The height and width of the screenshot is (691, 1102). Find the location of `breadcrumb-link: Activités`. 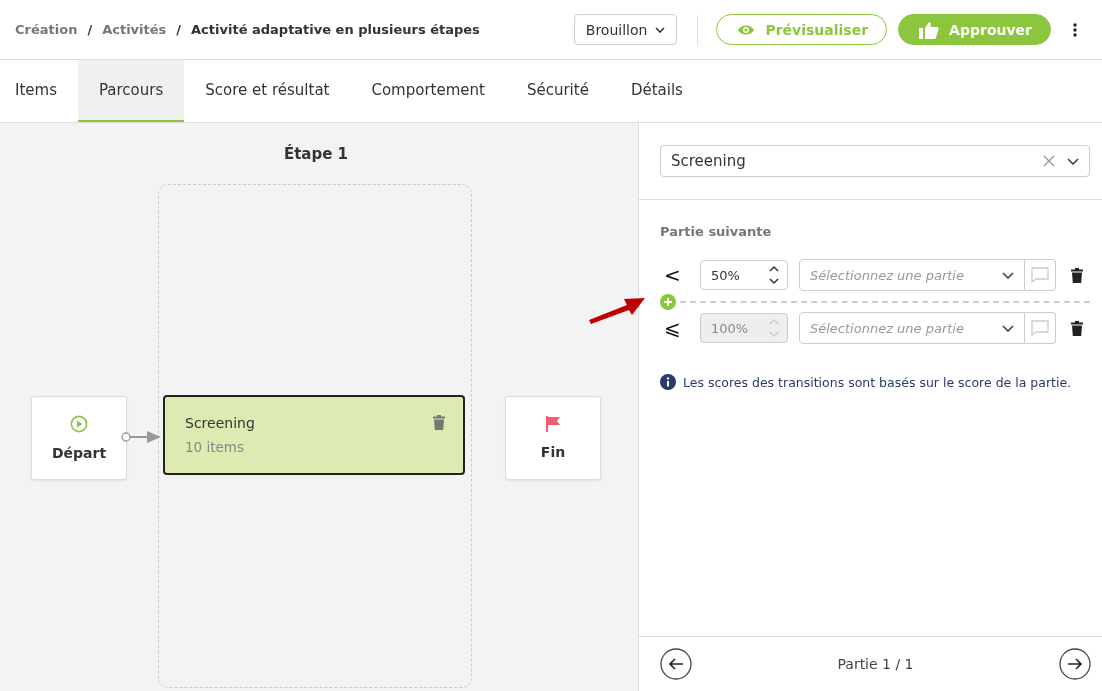

breadcrumb-link: Activités is located at coordinates (134, 29).